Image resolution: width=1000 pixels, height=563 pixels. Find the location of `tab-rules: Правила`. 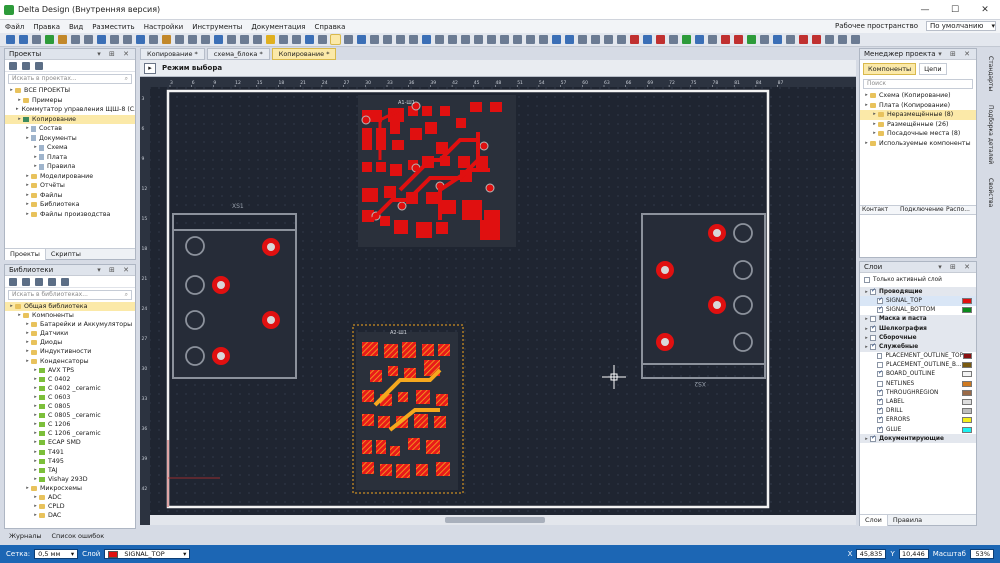

tab-rules: Правила is located at coordinates (907, 520).